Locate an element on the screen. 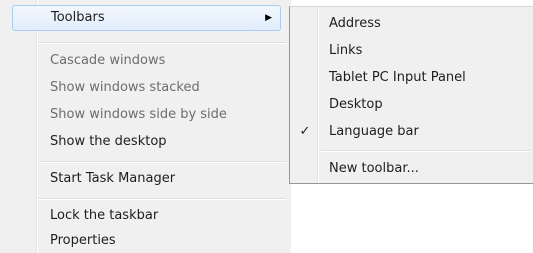  menu-item-label: Start Task Manager is located at coordinates (113, 178).